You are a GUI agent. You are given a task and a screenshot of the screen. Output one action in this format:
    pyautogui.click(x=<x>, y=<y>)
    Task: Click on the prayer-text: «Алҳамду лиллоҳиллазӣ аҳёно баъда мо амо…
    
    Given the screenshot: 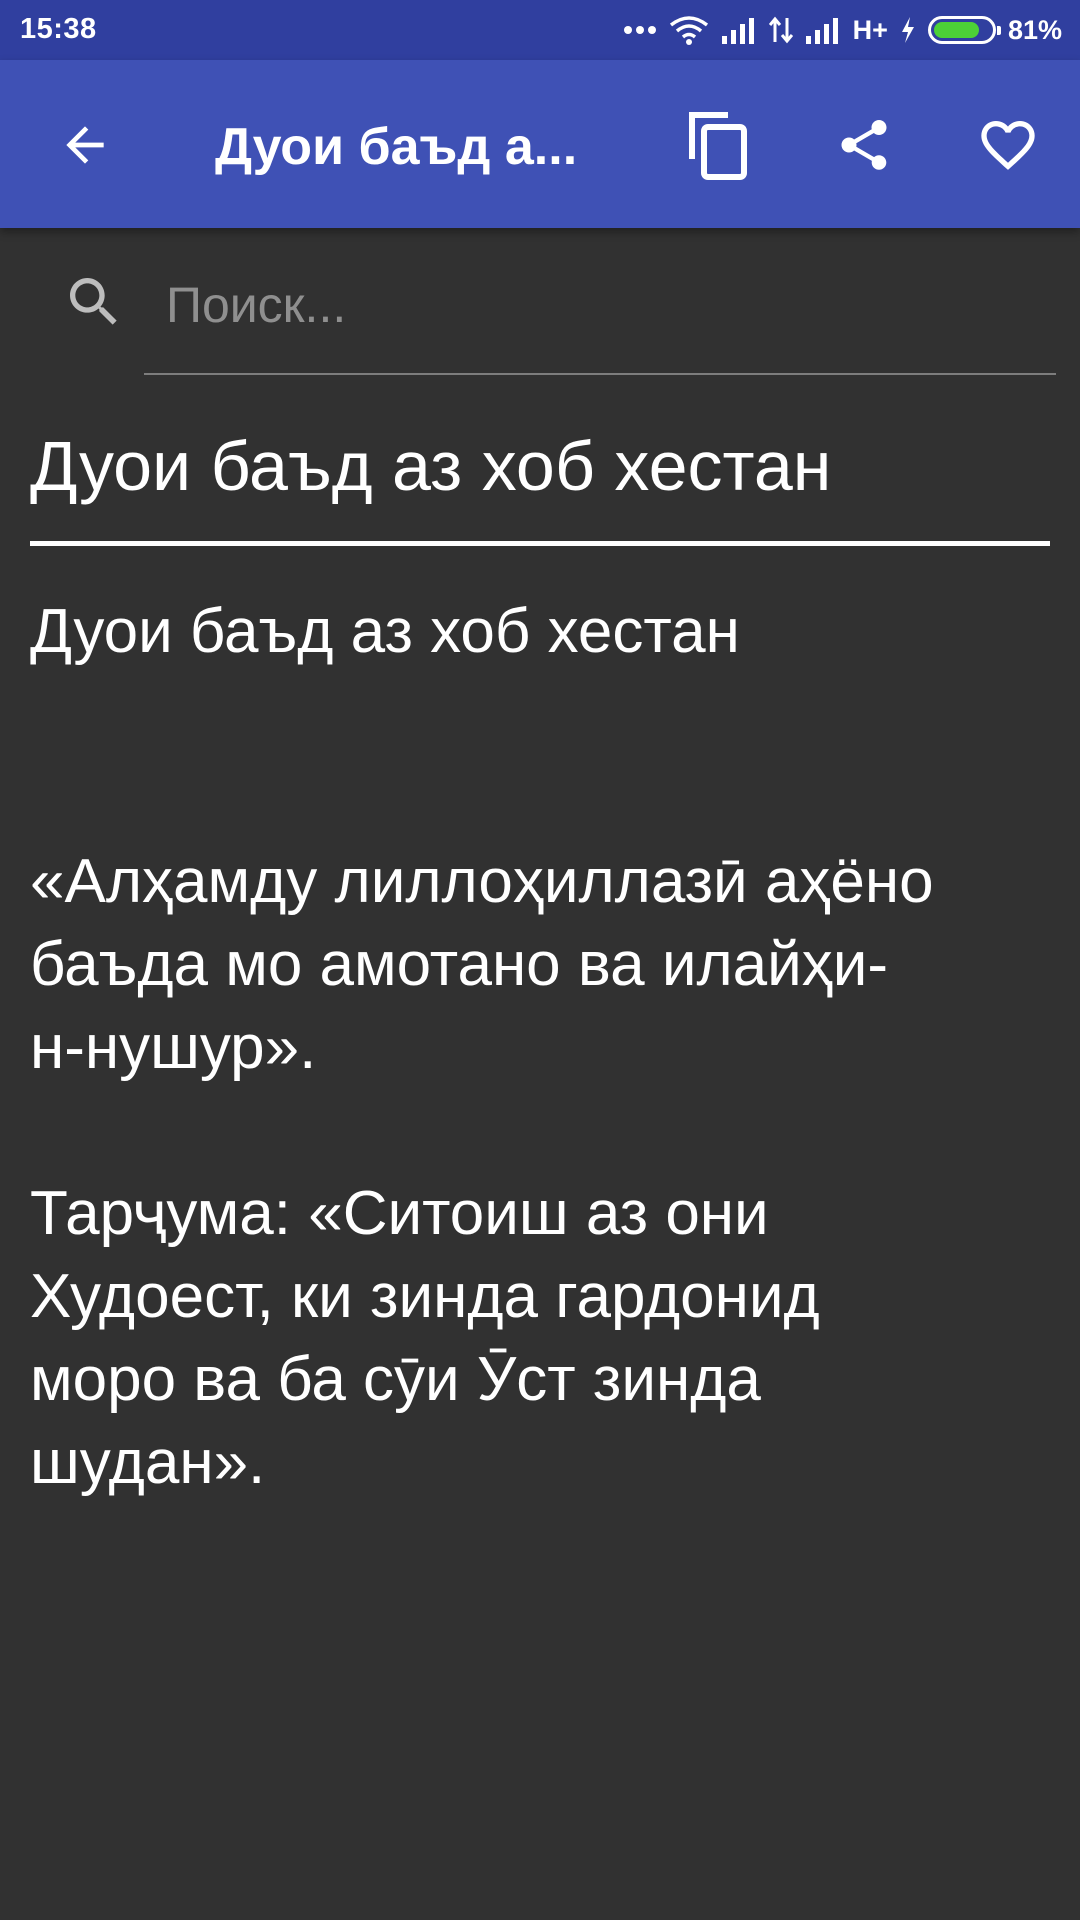 What is the action you would take?
    pyautogui.click(x=482, y=964)
    